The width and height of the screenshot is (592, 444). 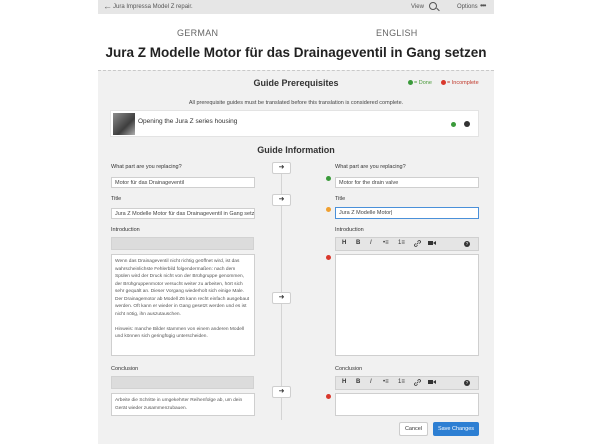 I want to click on prereq-guide-title: Opening the Jura Z series housing, so click(x=187, y=121).